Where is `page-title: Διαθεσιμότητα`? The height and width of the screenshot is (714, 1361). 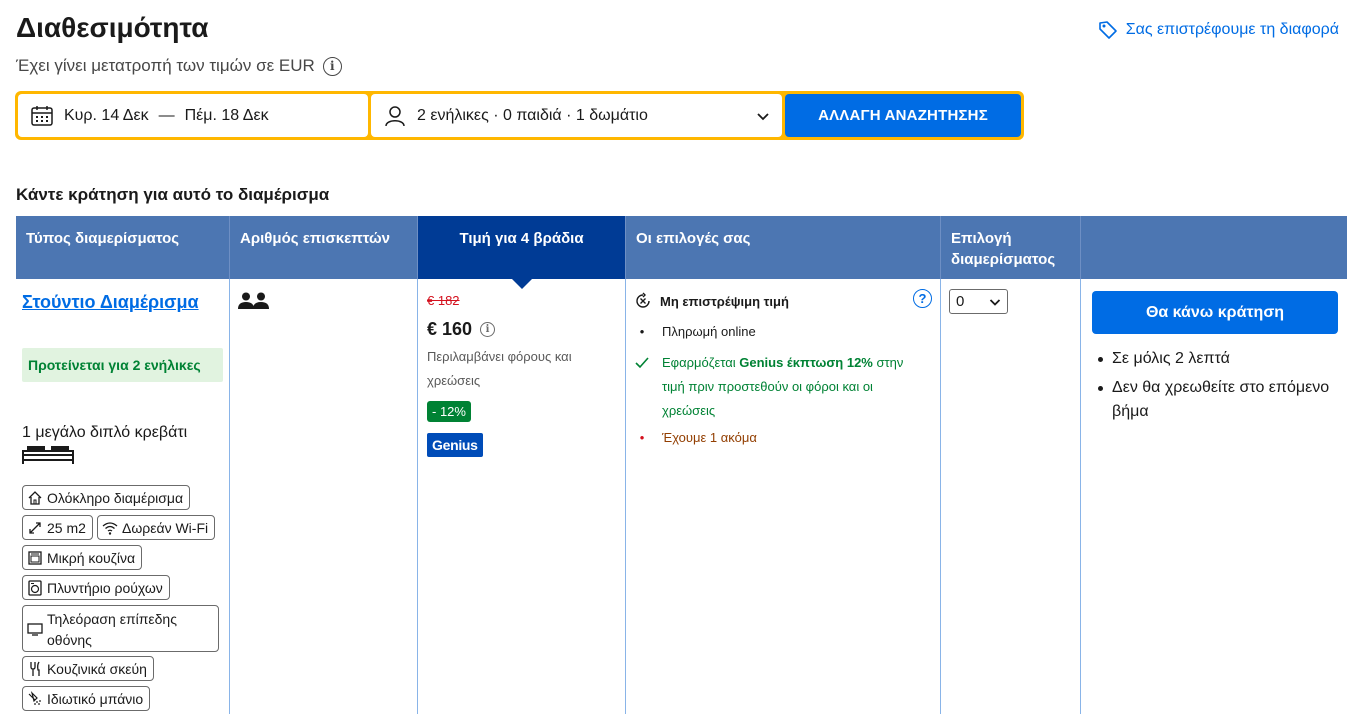
page-title: Διαθεσιμότητα is located at coordinates (112, 27).